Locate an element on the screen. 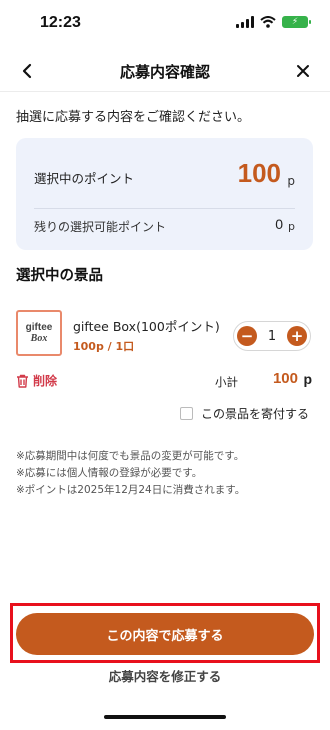 The image size is (330, 730). subtotal-label: 小計 is located at coordinates (226, 382).